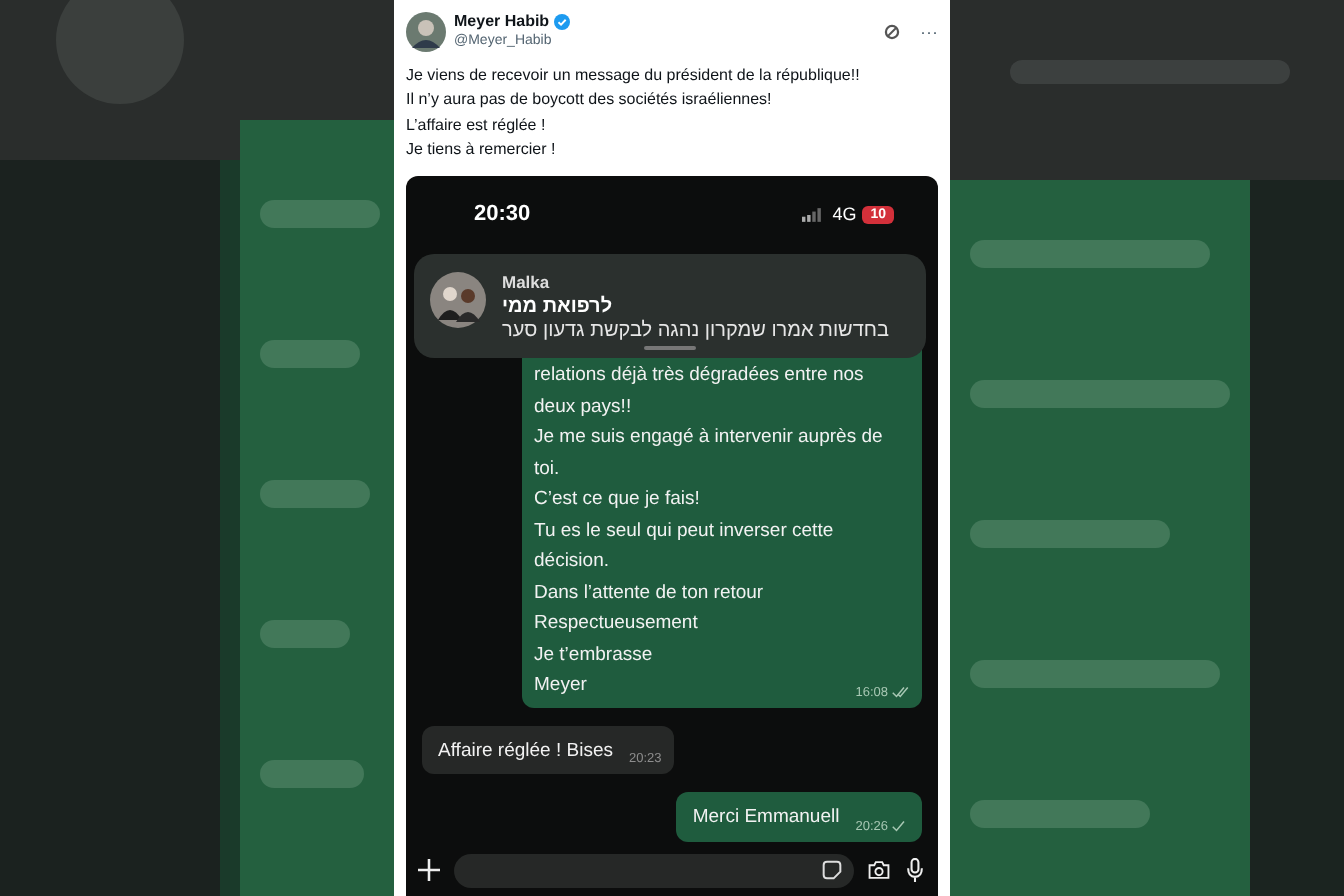  Describe the element at coordinates (557, 307) in the screenshot. I see `notification-title: לרפואת ממי` at that location.